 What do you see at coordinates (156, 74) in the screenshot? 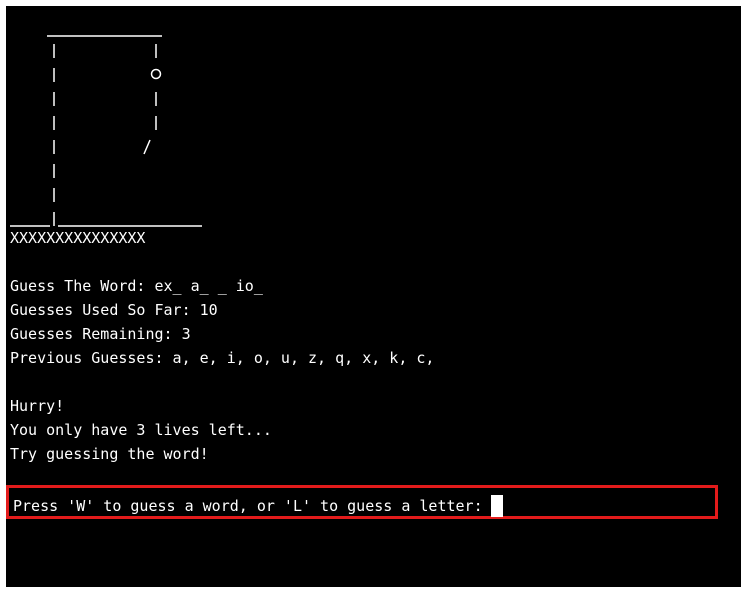
I see `hangman-head` at bounding box center [156, 74].